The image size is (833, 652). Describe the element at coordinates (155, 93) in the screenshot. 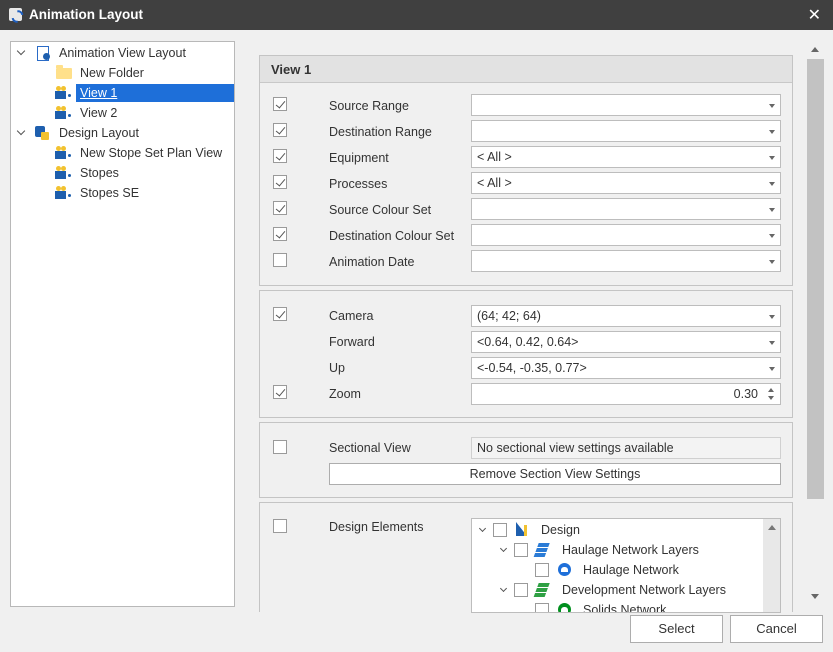

I see `tree-node-label: View 1` at that location.